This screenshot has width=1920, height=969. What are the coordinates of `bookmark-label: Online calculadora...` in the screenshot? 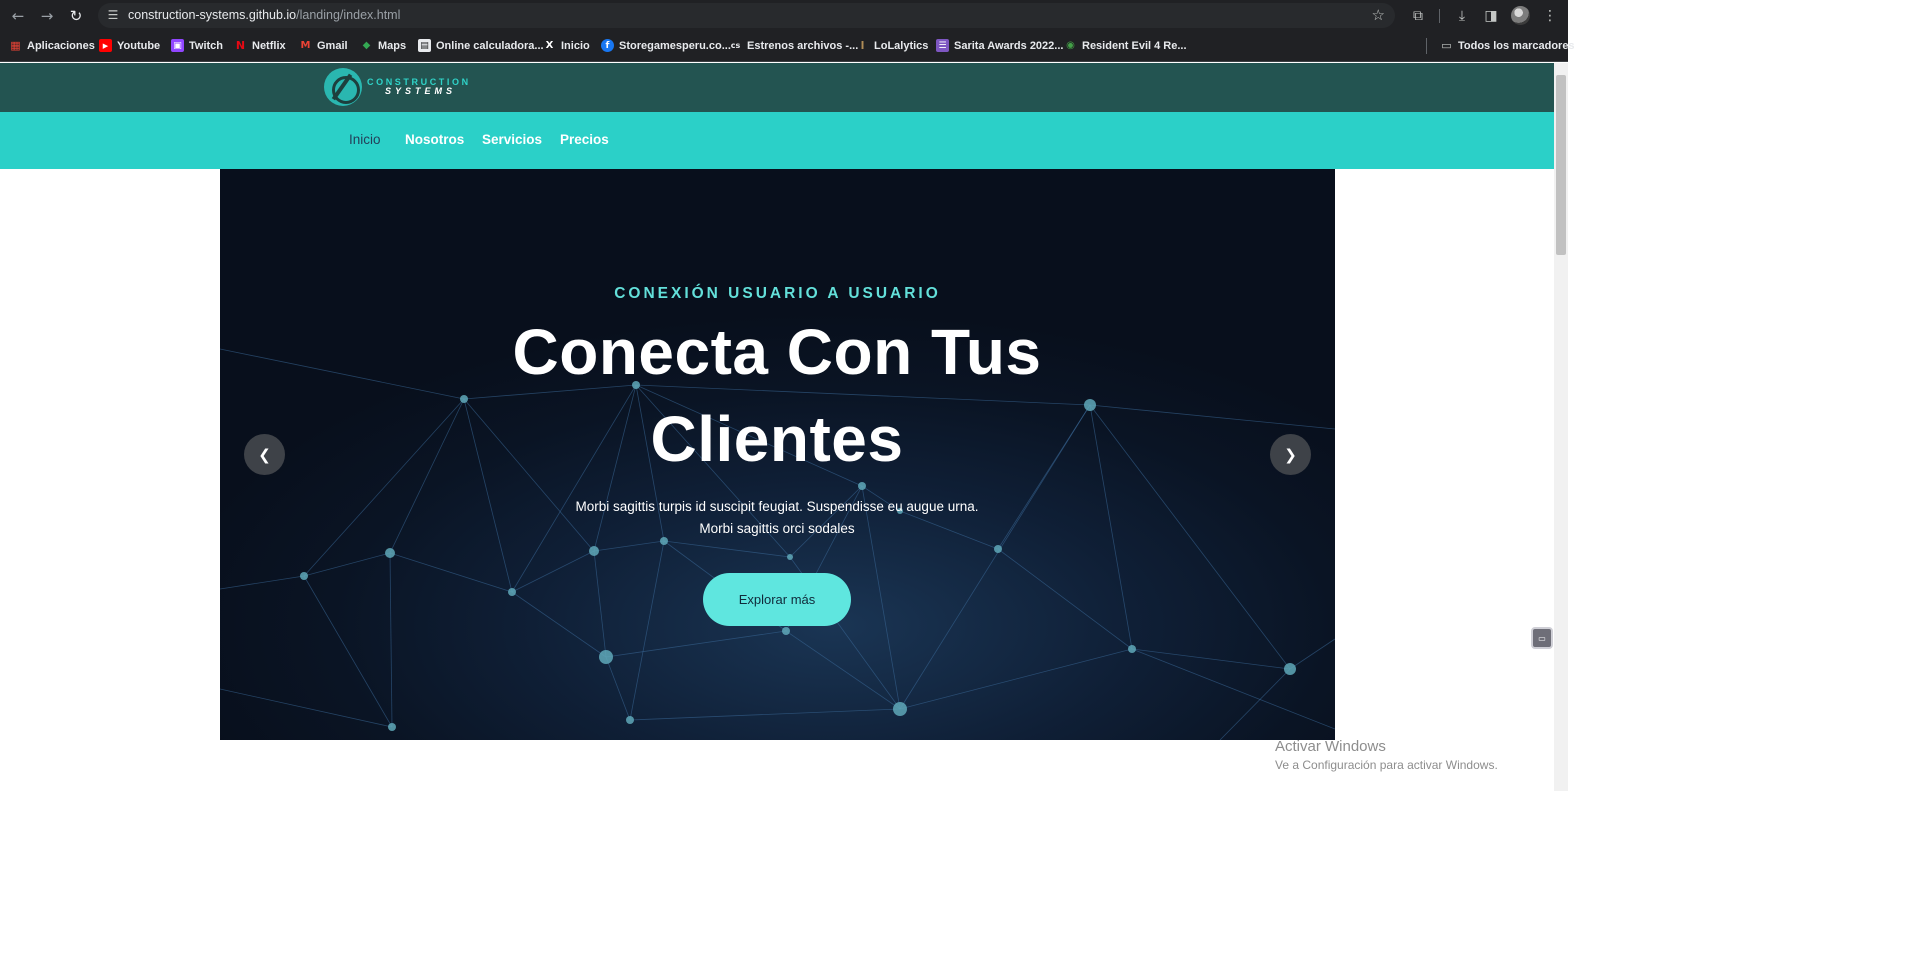 It's located at (490, 45).